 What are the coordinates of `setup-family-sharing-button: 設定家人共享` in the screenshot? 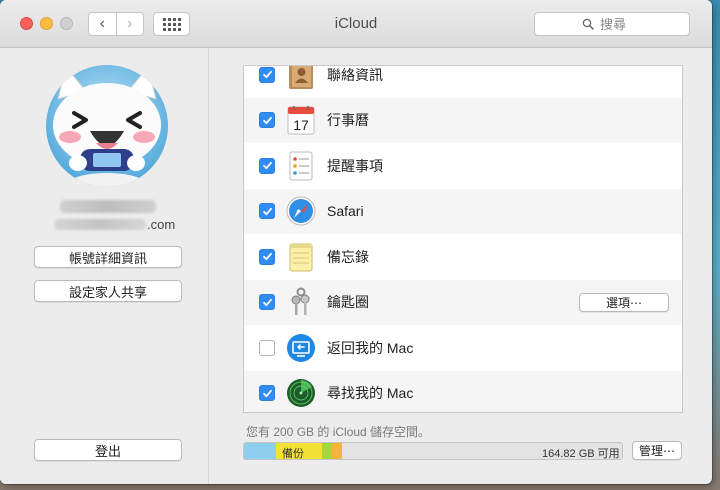 It's located at (108, 291).